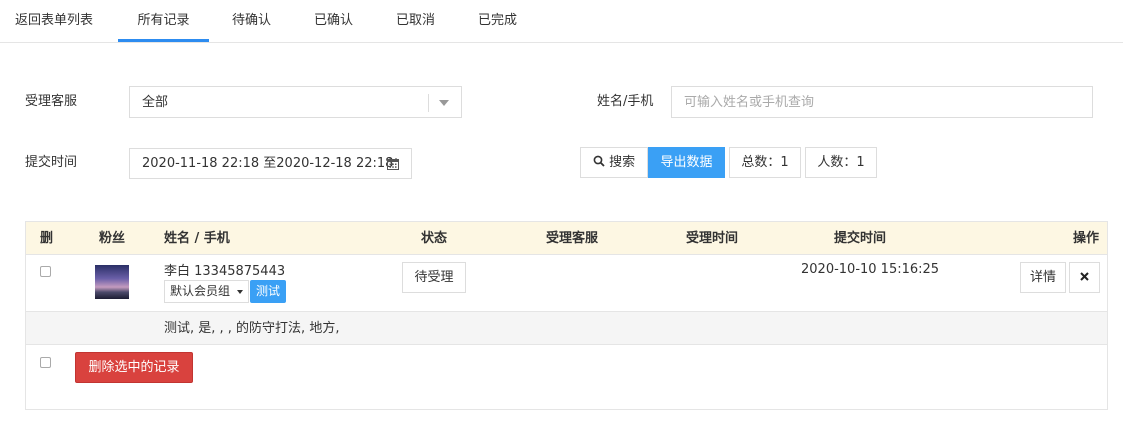 The image size is (1123, 438). Describe the element at coordinates (434, 238) in the screenshot. I see `th-status: 状态` at that location.